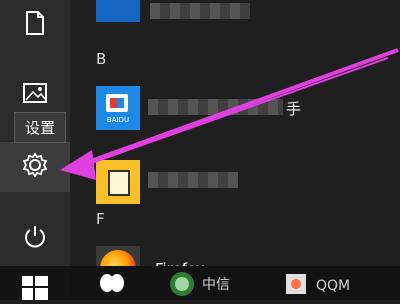 The image size is (400, 304). I want to click on taskbar-app-1-icon, so click(112, 283).